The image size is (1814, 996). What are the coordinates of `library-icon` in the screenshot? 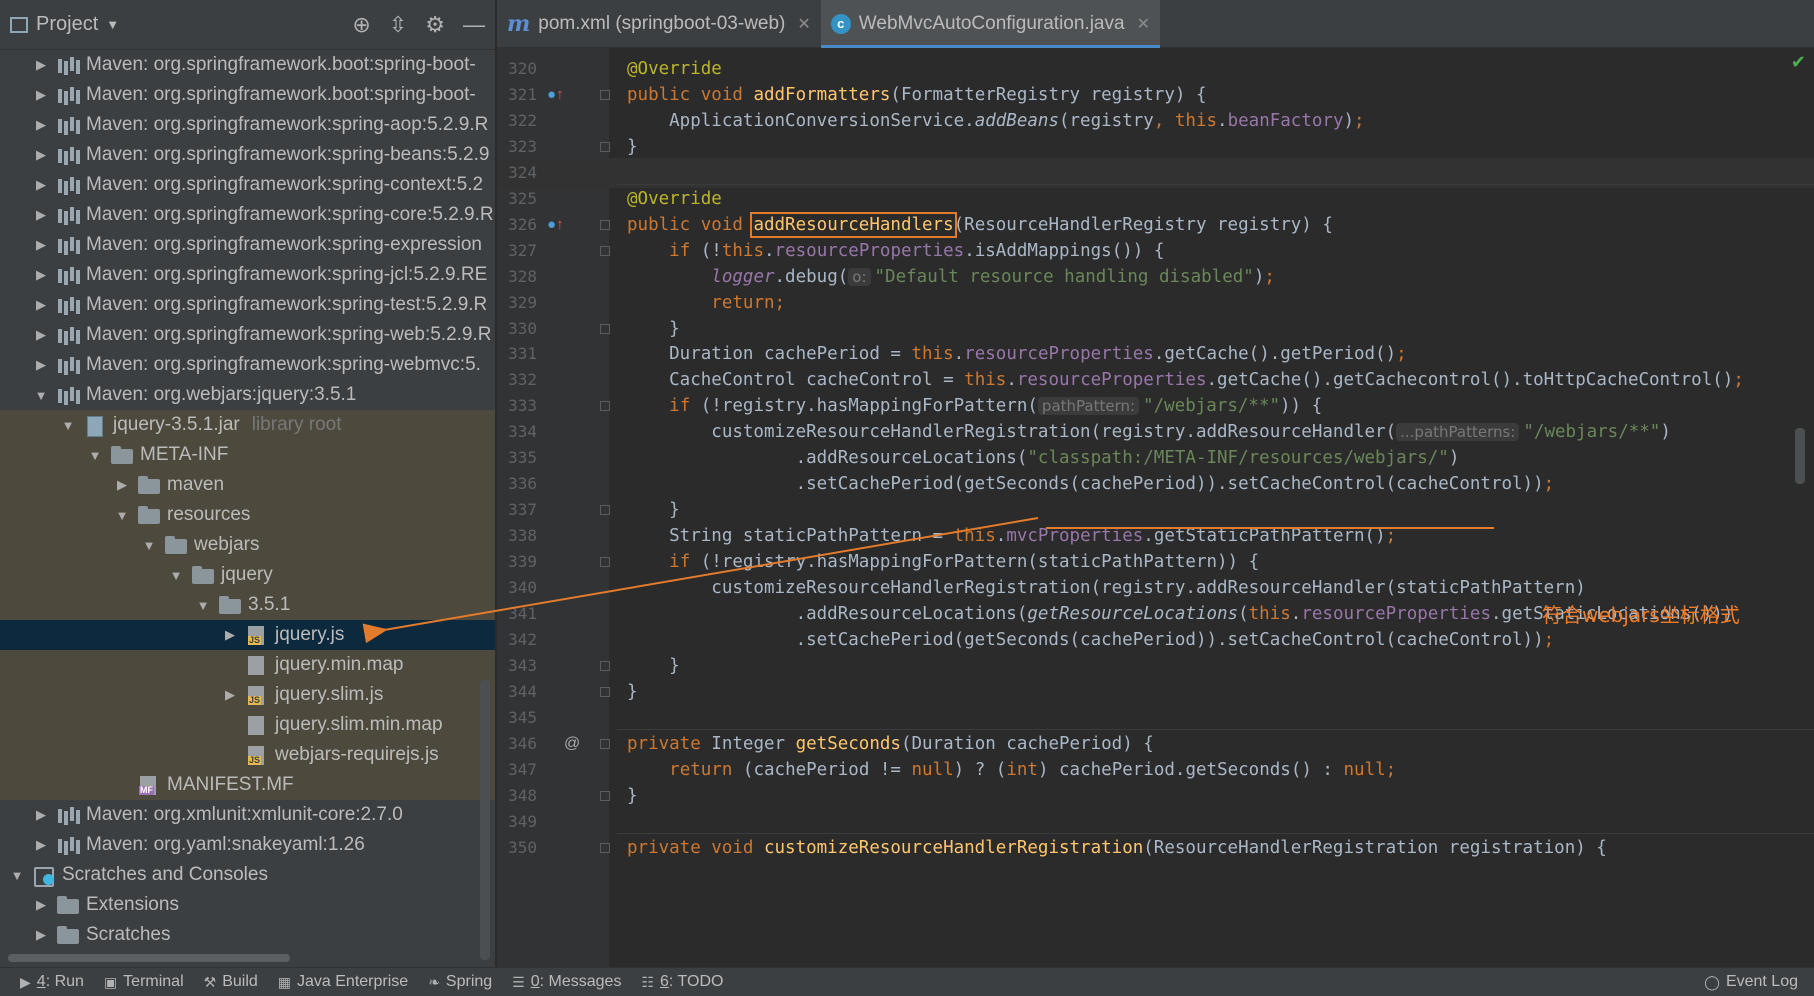 It's located at (68, 215).